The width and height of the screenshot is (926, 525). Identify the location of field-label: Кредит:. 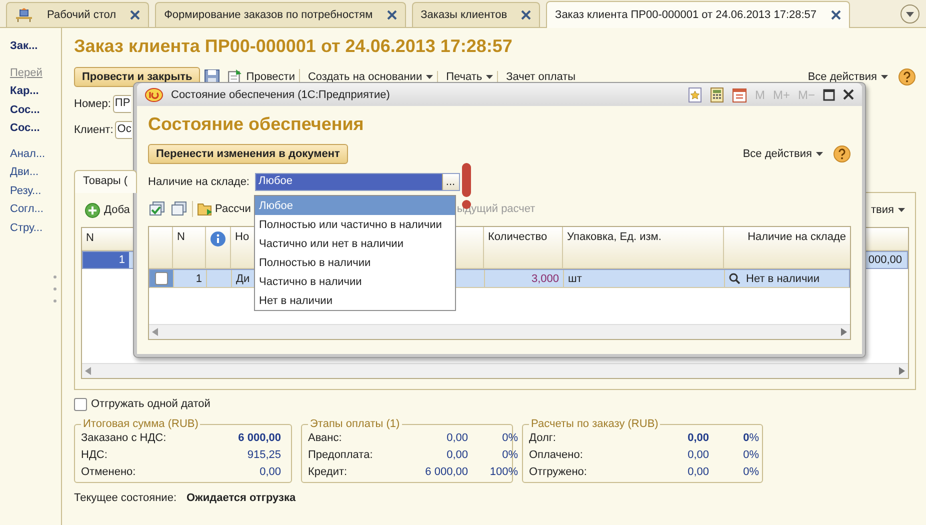
(328, 472).